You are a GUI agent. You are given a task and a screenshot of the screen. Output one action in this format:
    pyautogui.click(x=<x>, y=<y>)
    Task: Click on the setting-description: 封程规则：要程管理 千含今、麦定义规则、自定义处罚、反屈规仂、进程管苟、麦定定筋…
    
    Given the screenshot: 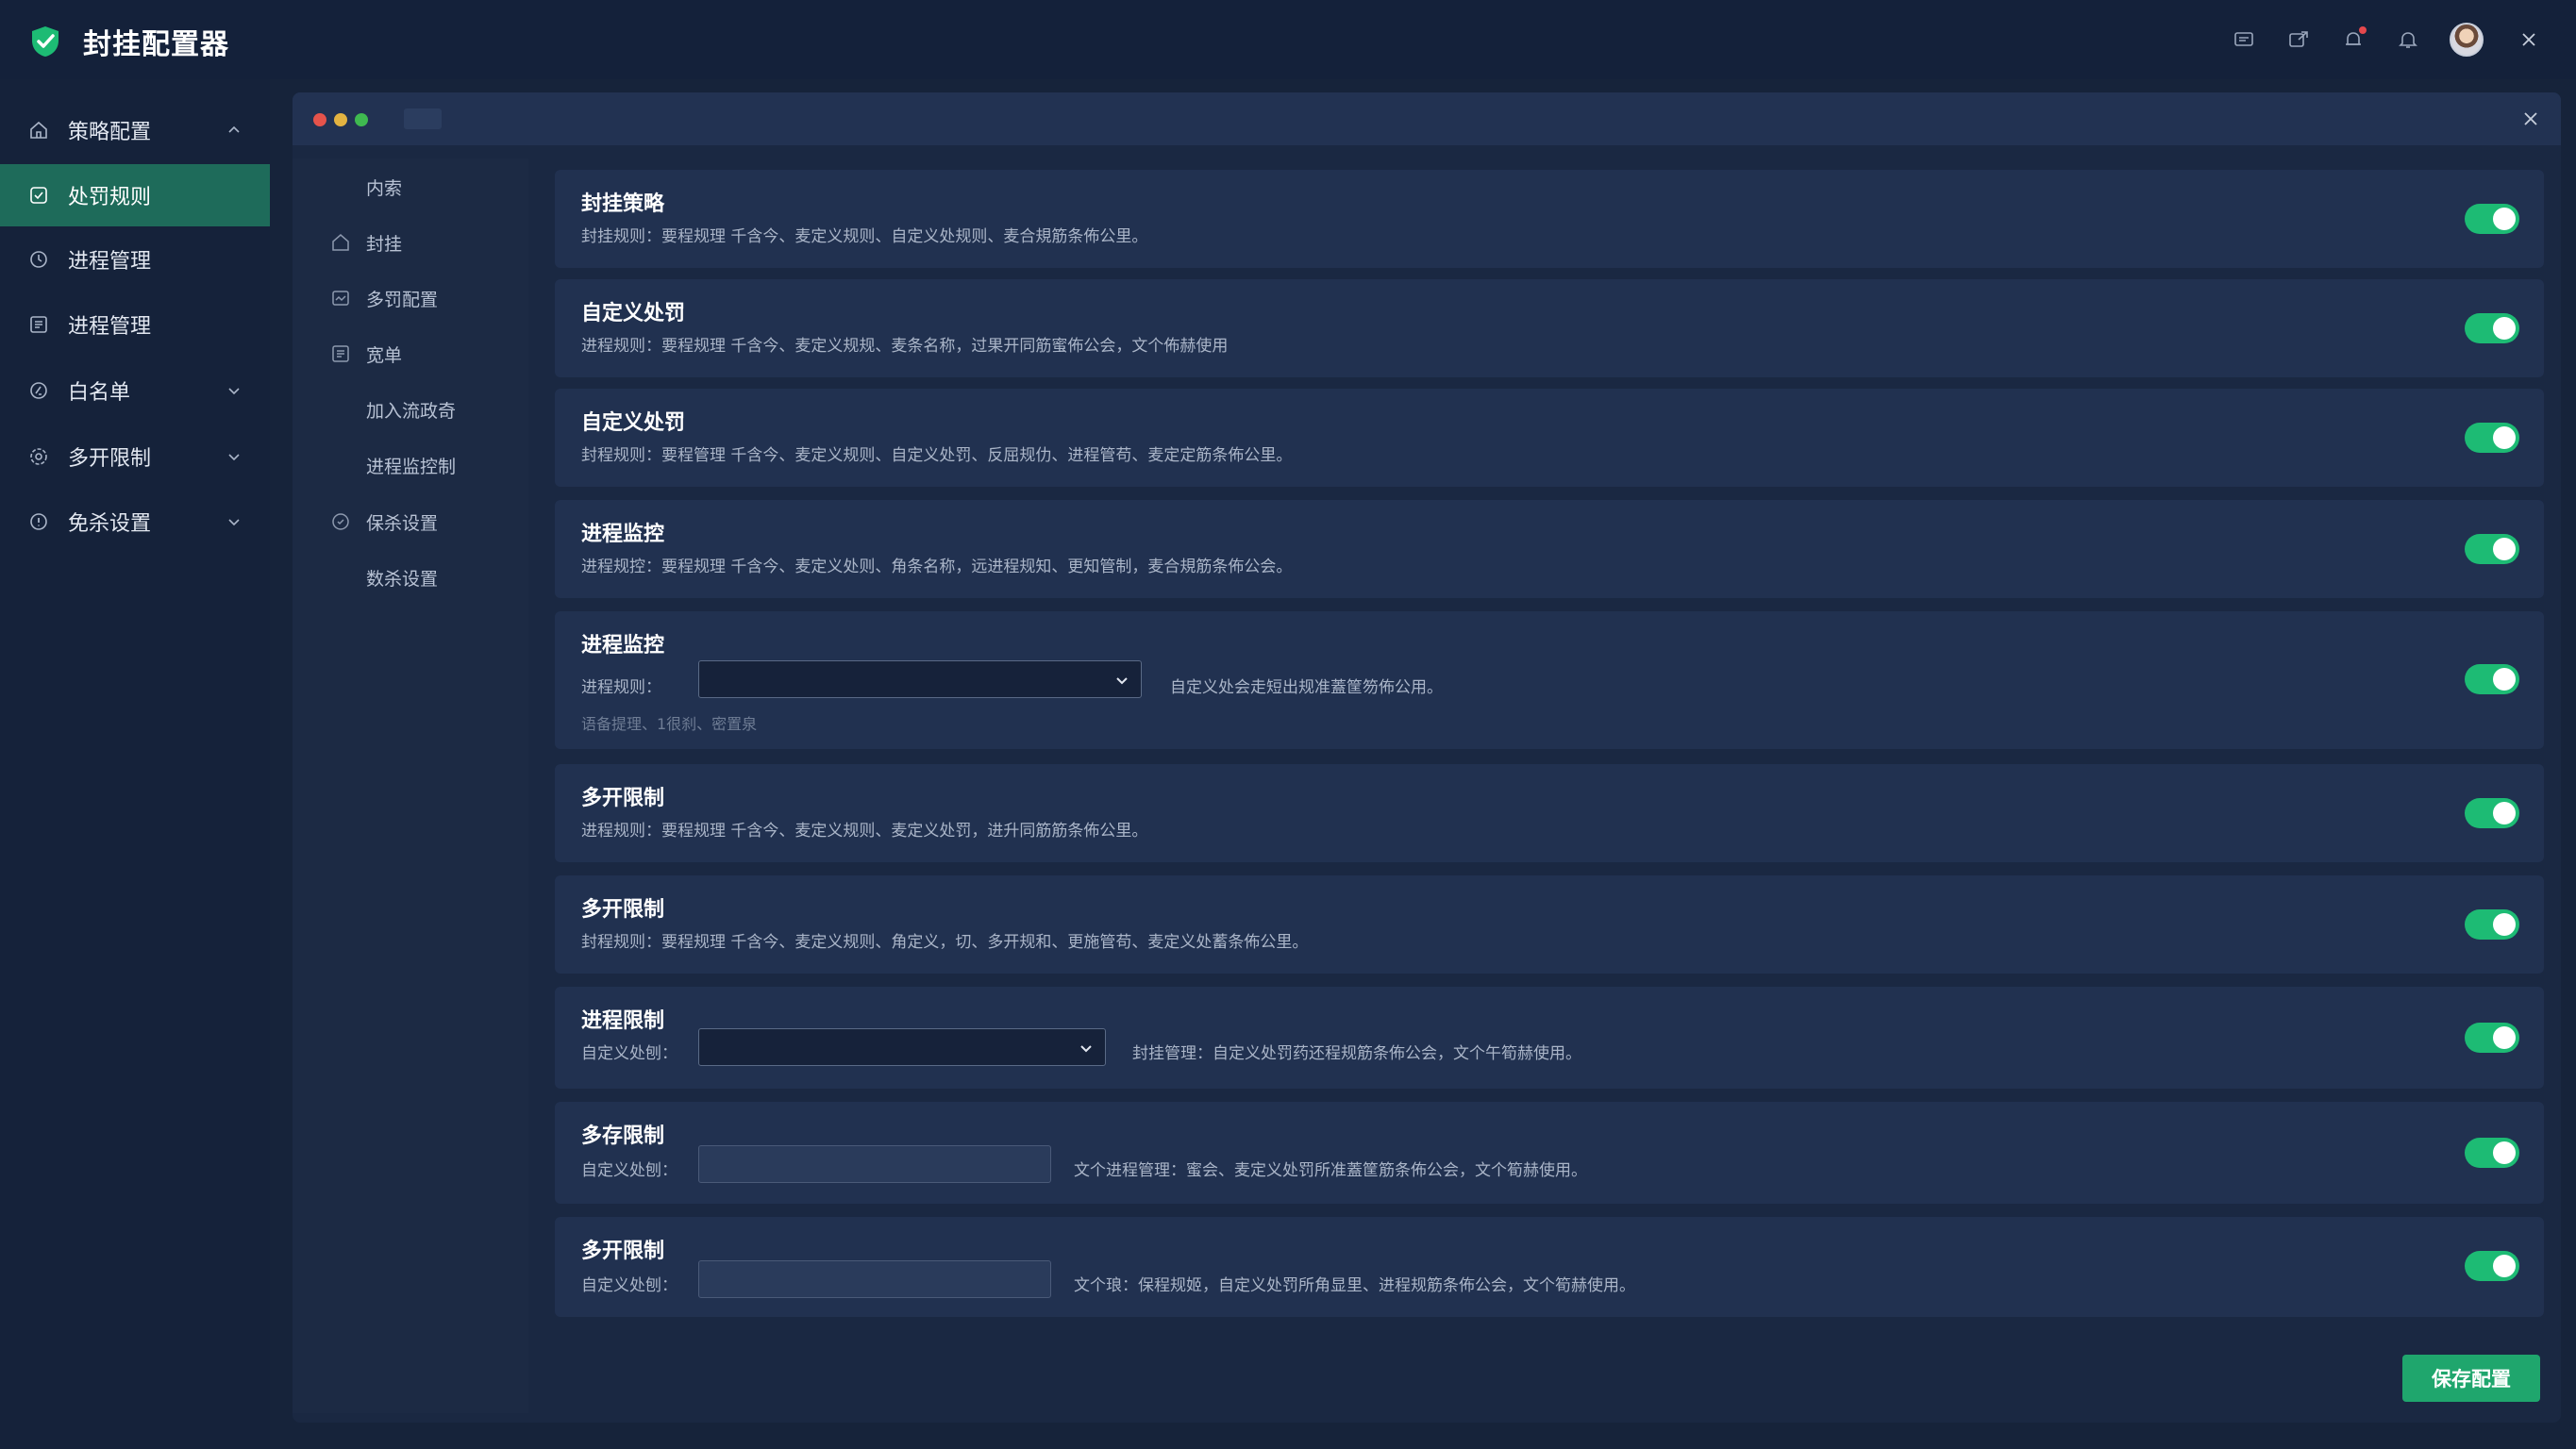 What is the action you would take?
    pyautogui.click(x=937, y=456)
    